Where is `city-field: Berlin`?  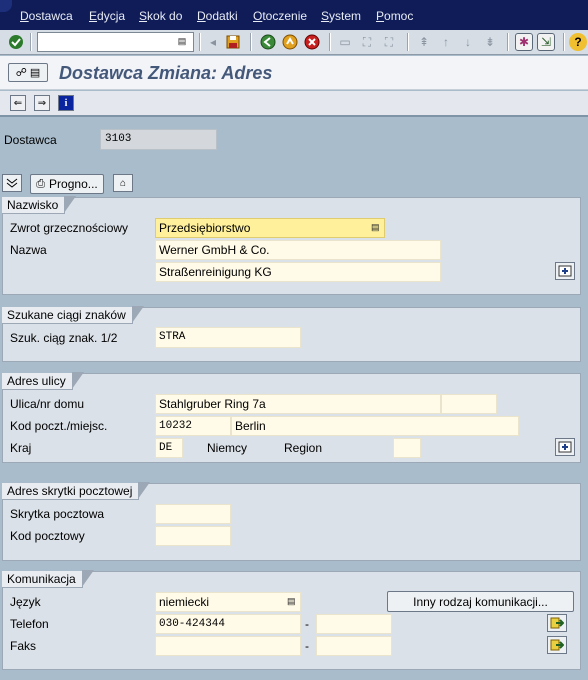
city-field: Berlin is located at coordinates (375, 426).